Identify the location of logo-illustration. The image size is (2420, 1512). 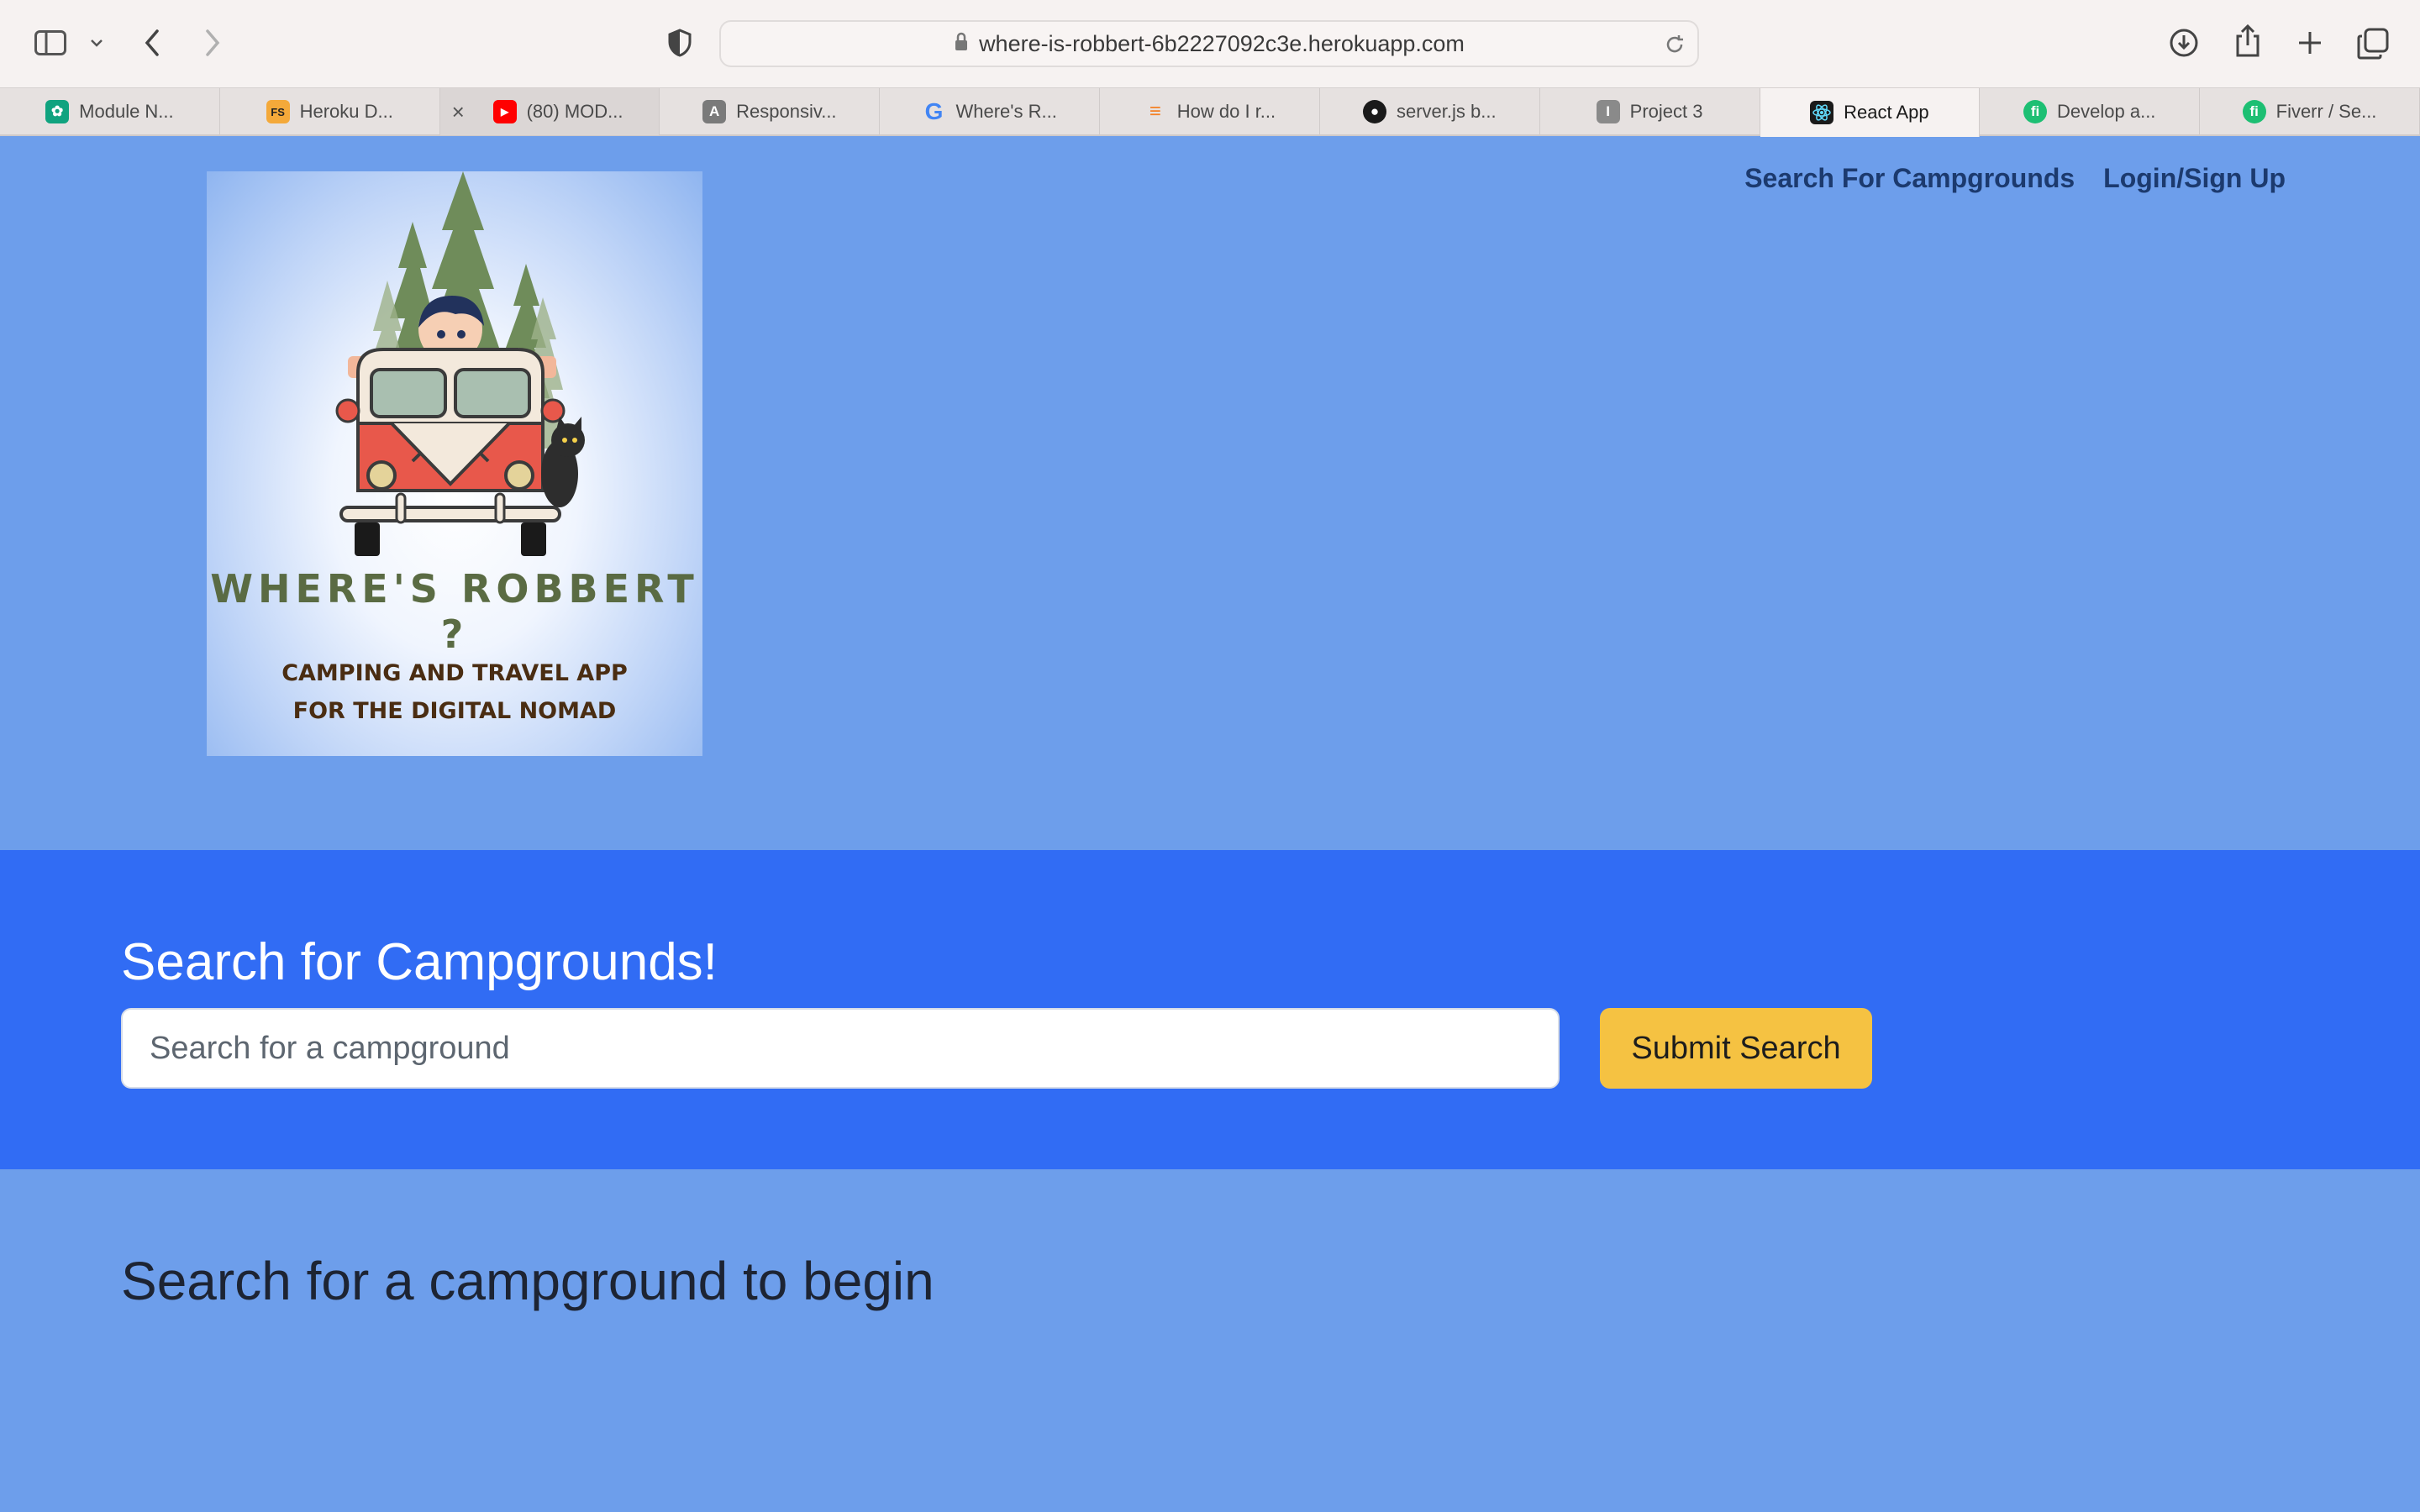
(460, 363).